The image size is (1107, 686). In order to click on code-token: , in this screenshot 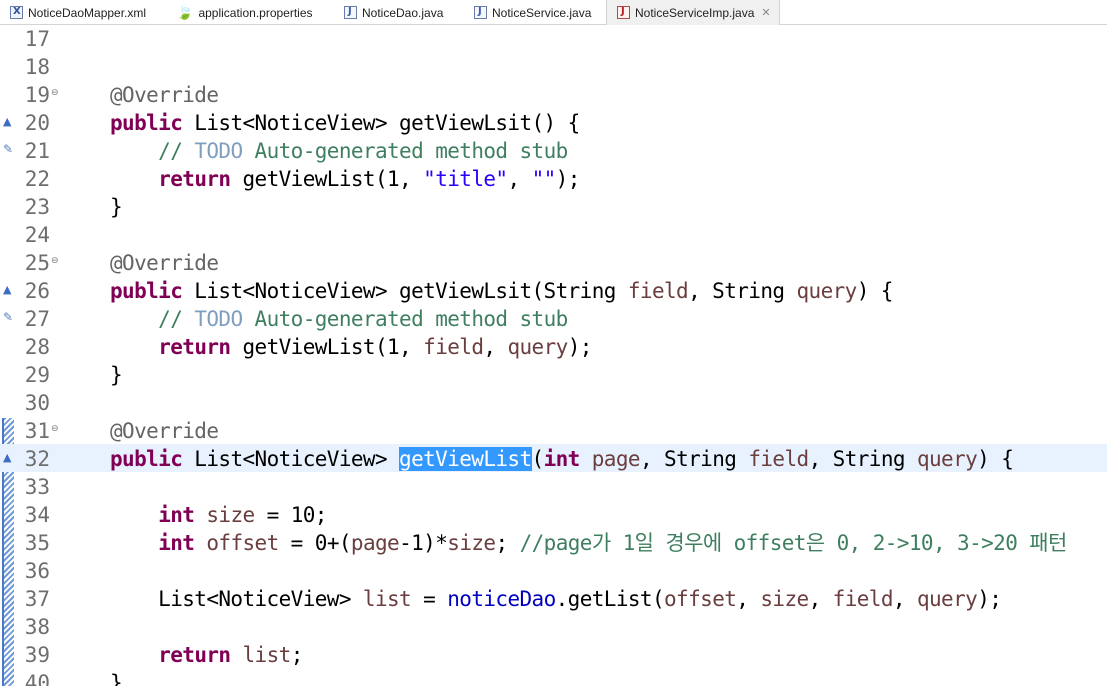, I will do `click(820, 599)`.